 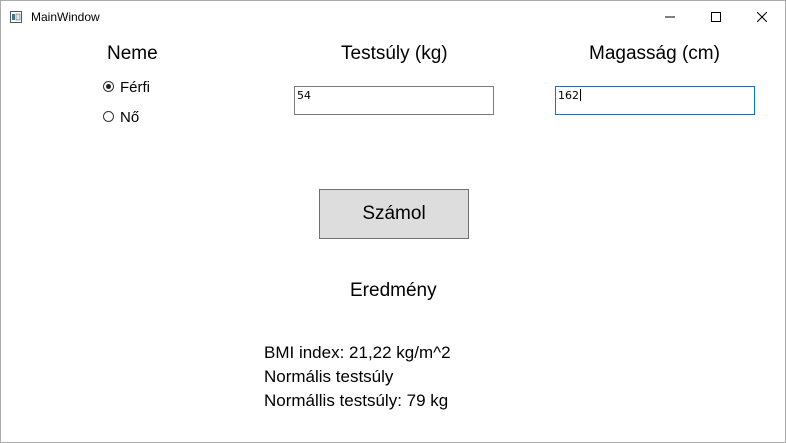 I want to click on maximize-button, so click(x=716, y=16).